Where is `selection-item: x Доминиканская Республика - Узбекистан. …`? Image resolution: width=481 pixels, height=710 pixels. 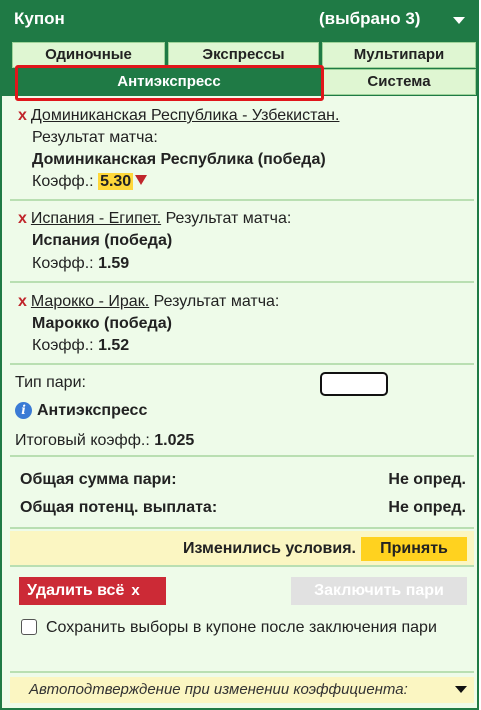 selection-item: x Доминиканская Республика - Узбекистан. … is located at coordinates (242, 150).